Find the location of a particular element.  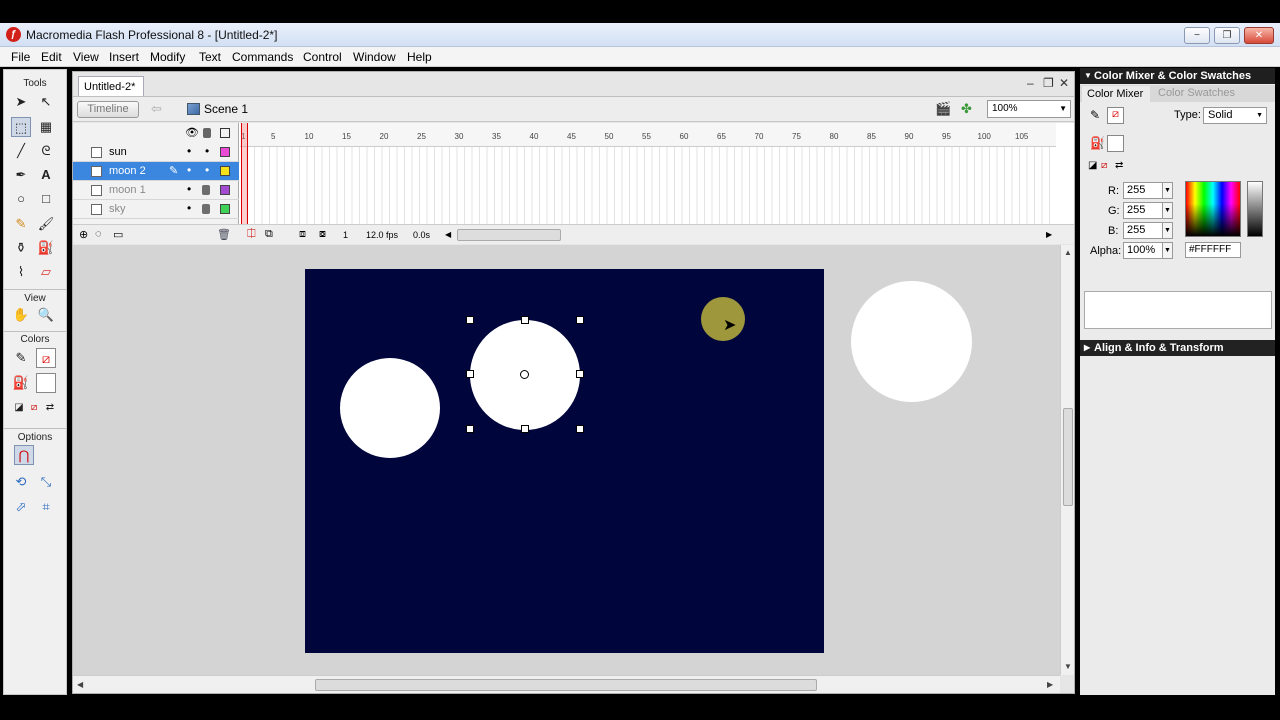

fill-swatch is located at coordinates (1115, 143).